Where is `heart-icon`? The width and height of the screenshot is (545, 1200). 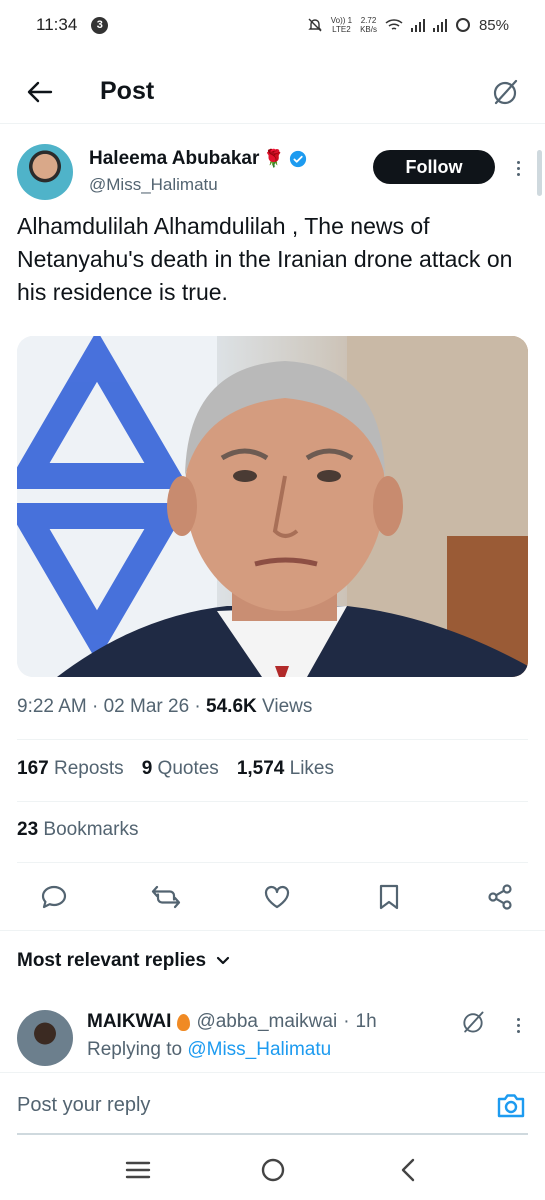 heart-icon is located at coordinates (277, 897).